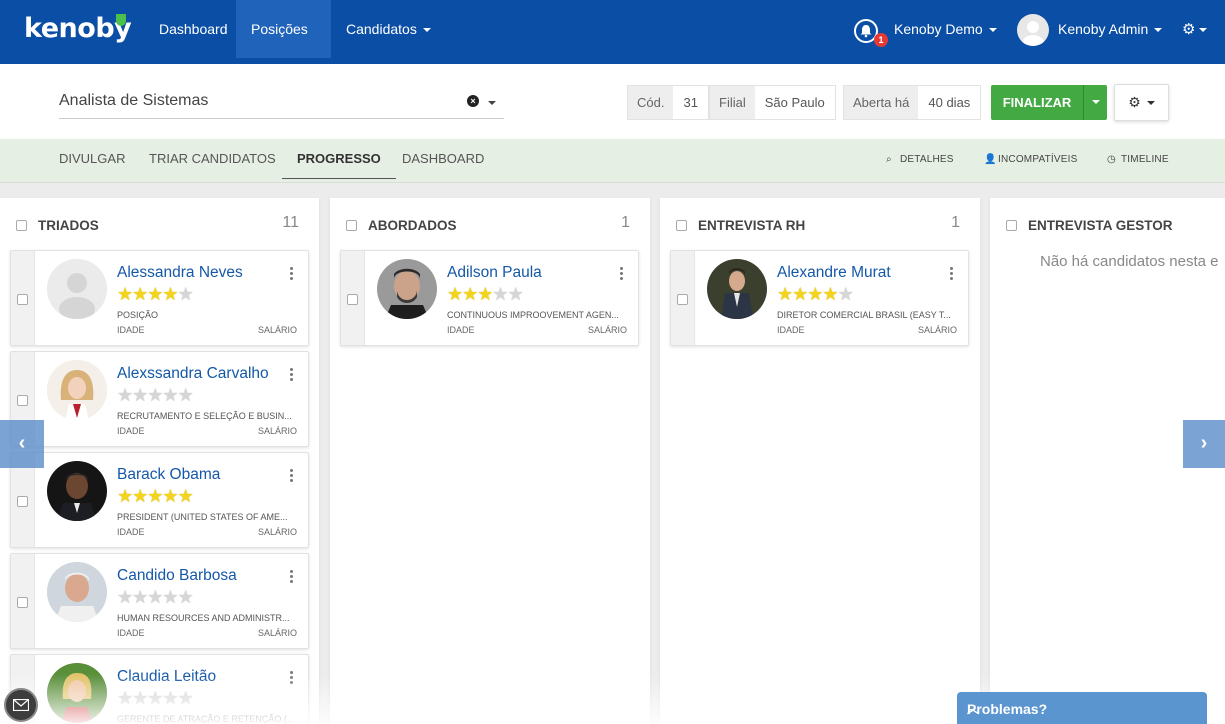  Describe the element at coordinates (339, 159) in the screenshot. I see `tab-progresso: PROGRESSO` at that location.